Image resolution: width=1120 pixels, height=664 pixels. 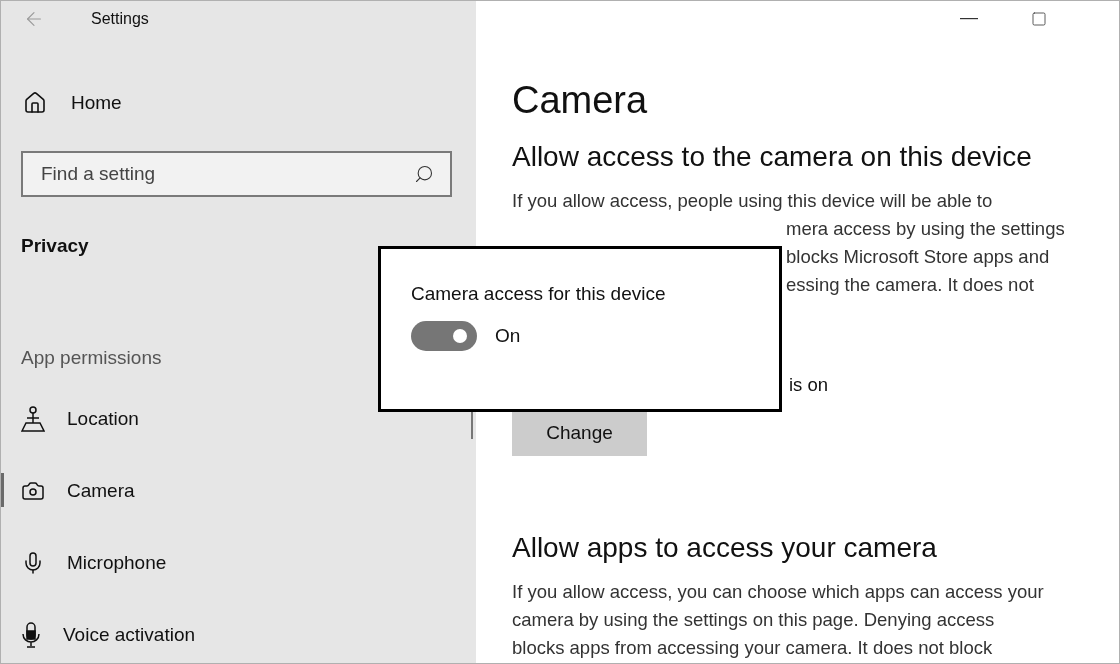 What do you see at coordinates (91, 358) in the screenshot?
I see `group-title: App permissions` at bounding box center [91, 358].